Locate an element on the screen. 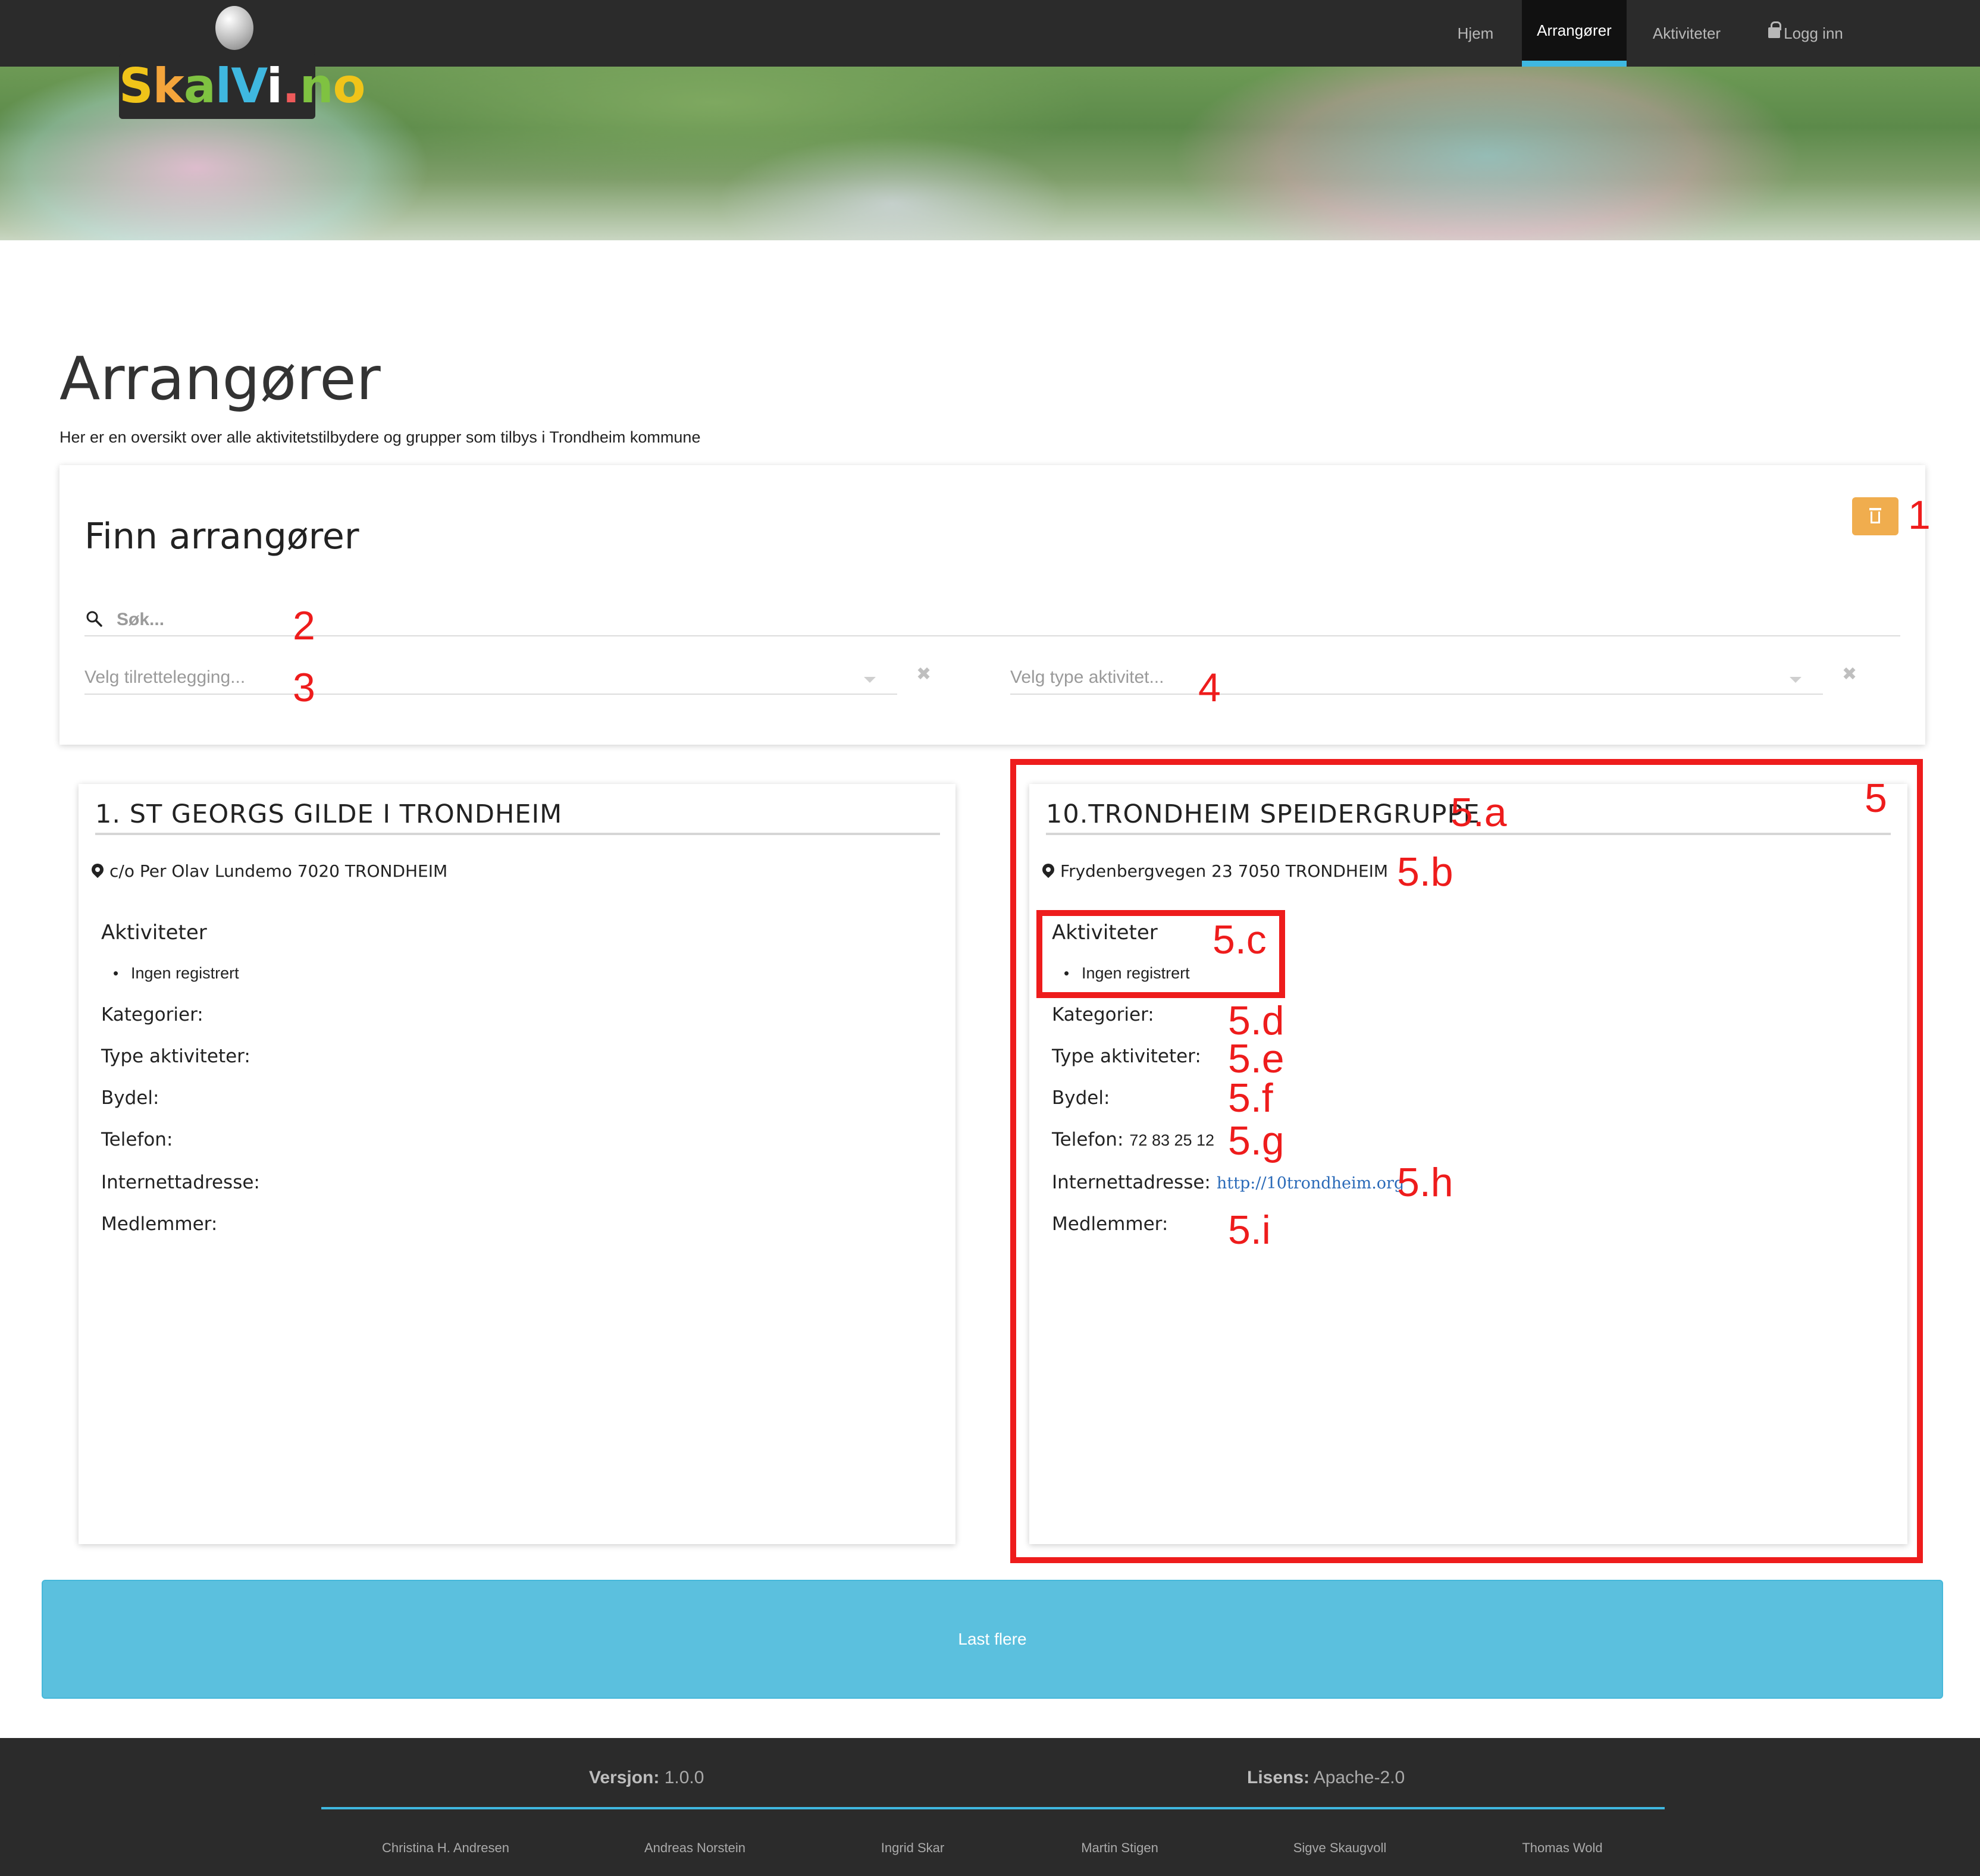 This screenshot has height=1876, width=1980. annotation-label: 5.a is located at coordinates (1478, 812).